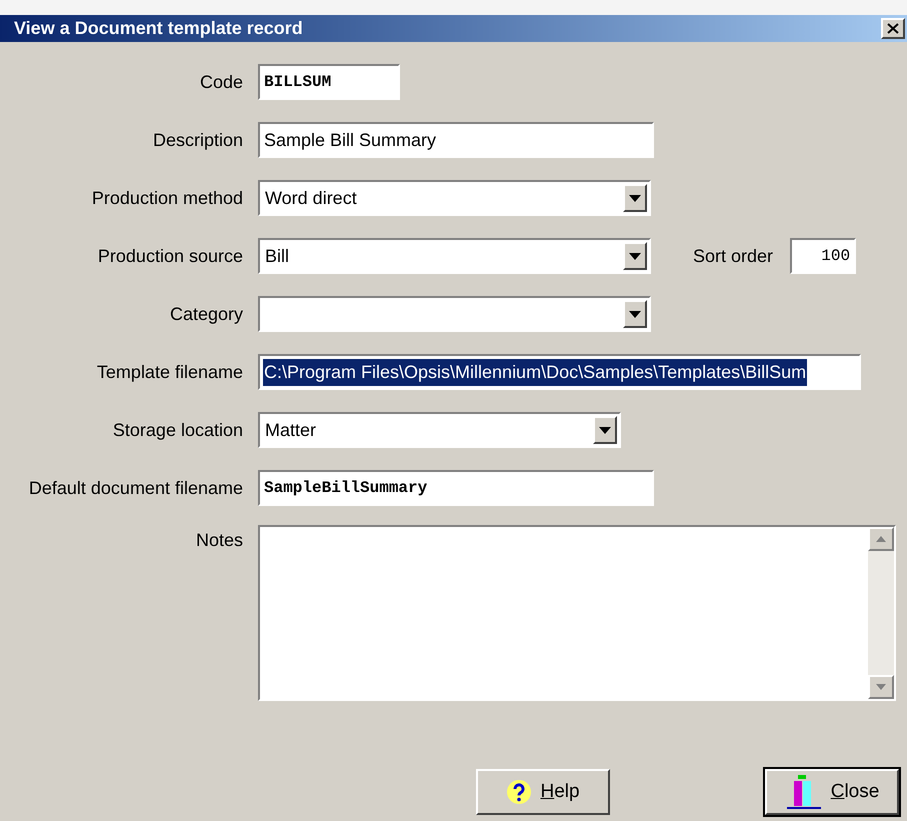 This screenshot has width=907, height=821. Describe the element at coordinates (454, 314) in the screenshot. I see `dropdown-field` at that location.